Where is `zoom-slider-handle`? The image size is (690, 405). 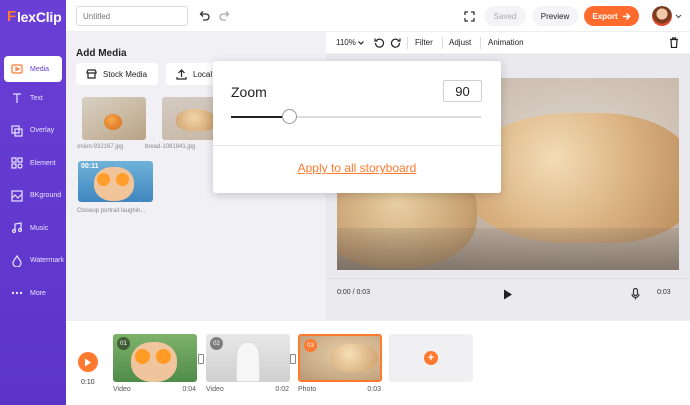 zoom-slider-handle is located at coordinates (289, 116).